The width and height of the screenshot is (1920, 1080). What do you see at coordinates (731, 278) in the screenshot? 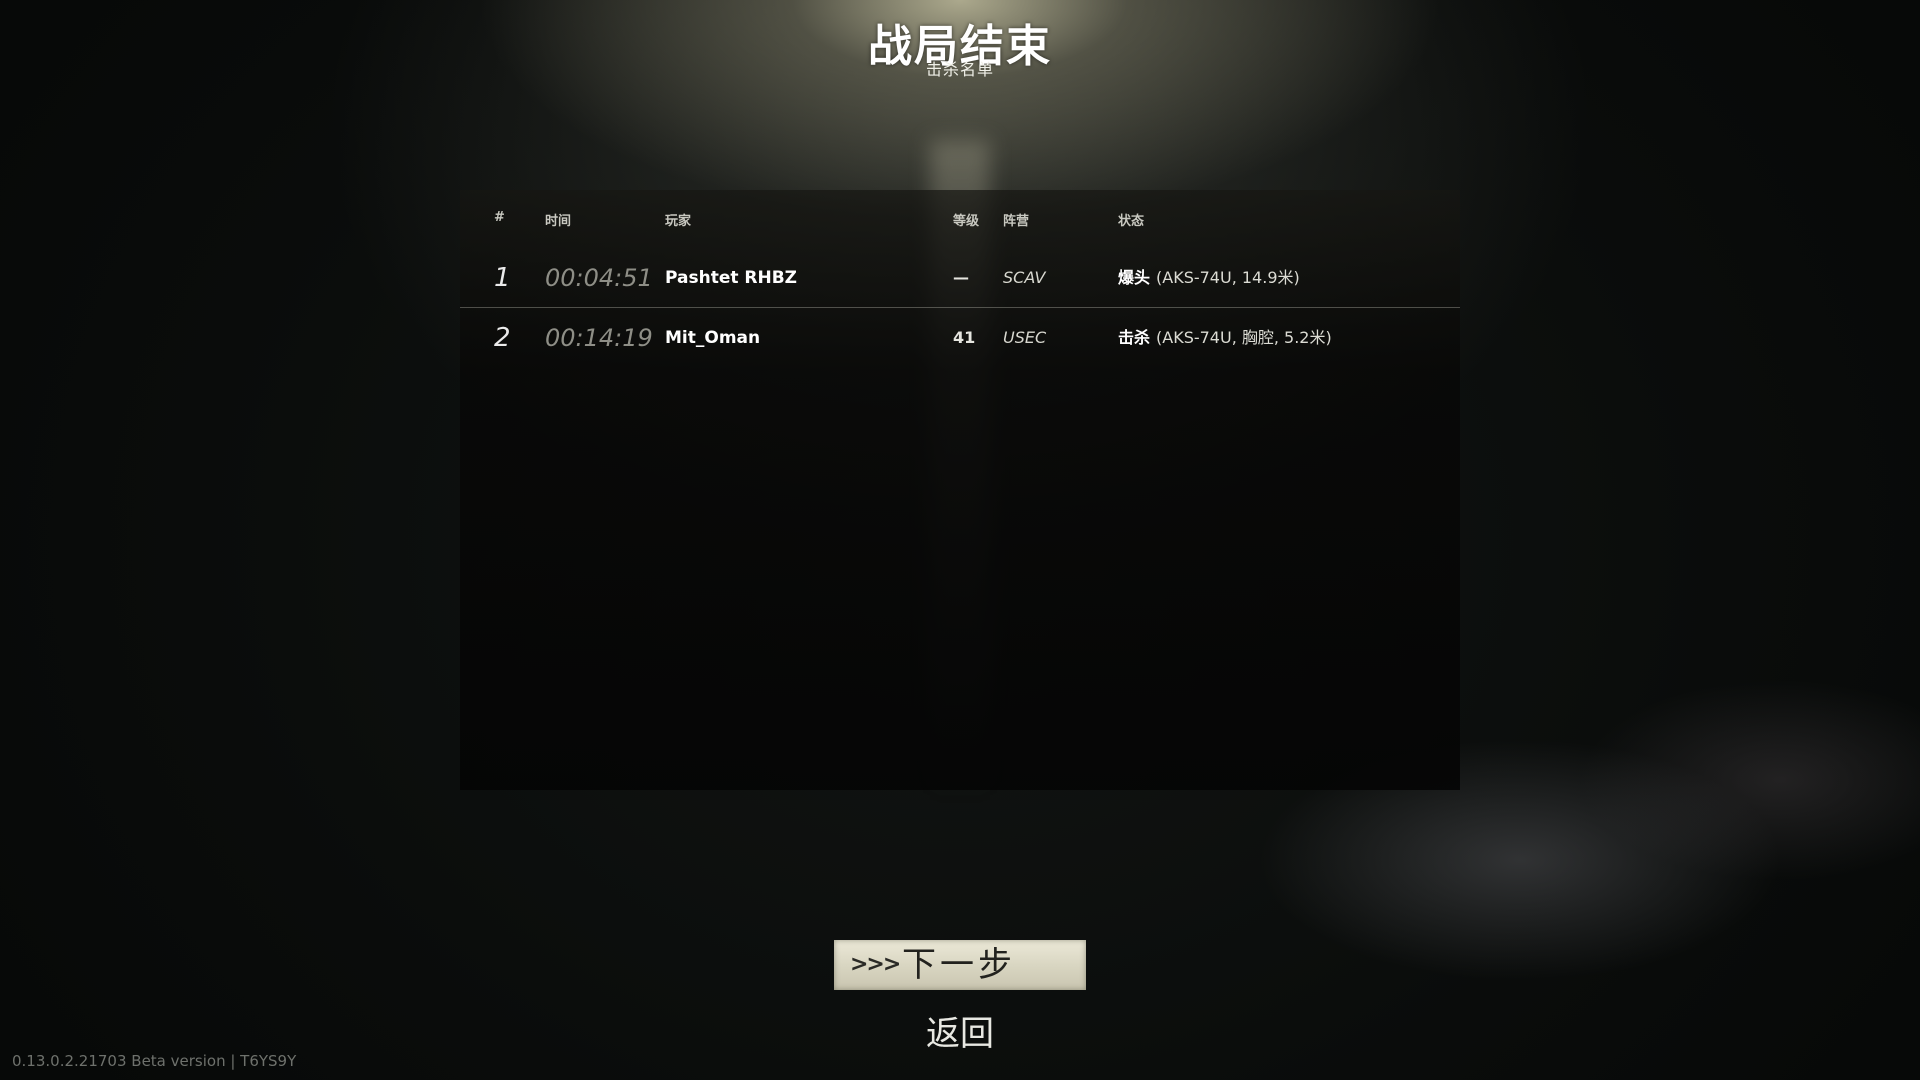
I see `row-player-name: Pashtet RHBZ` at bounding box center [731, 278].